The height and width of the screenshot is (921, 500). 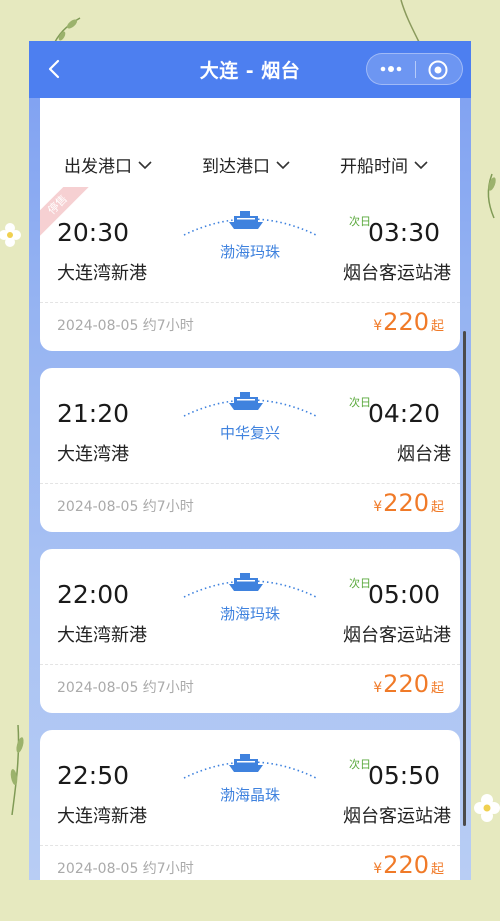 What do you see at coordinates (249, 795) in the screenshot?
I see `ship-name: 渤海晶珠` at bounding box center [249, 795].